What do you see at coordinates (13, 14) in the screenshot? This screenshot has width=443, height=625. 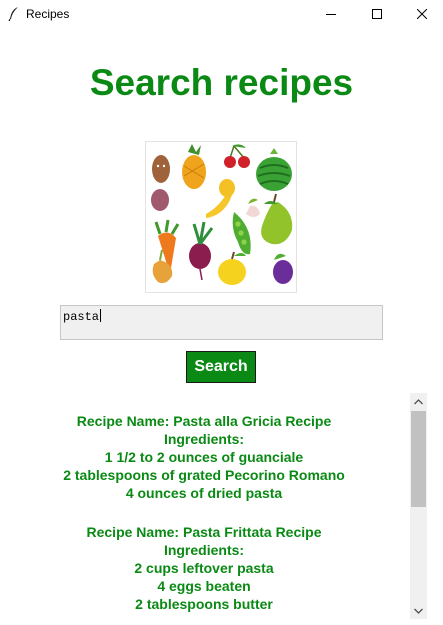 I see `feather-icon` at bounding box center [13, 14].